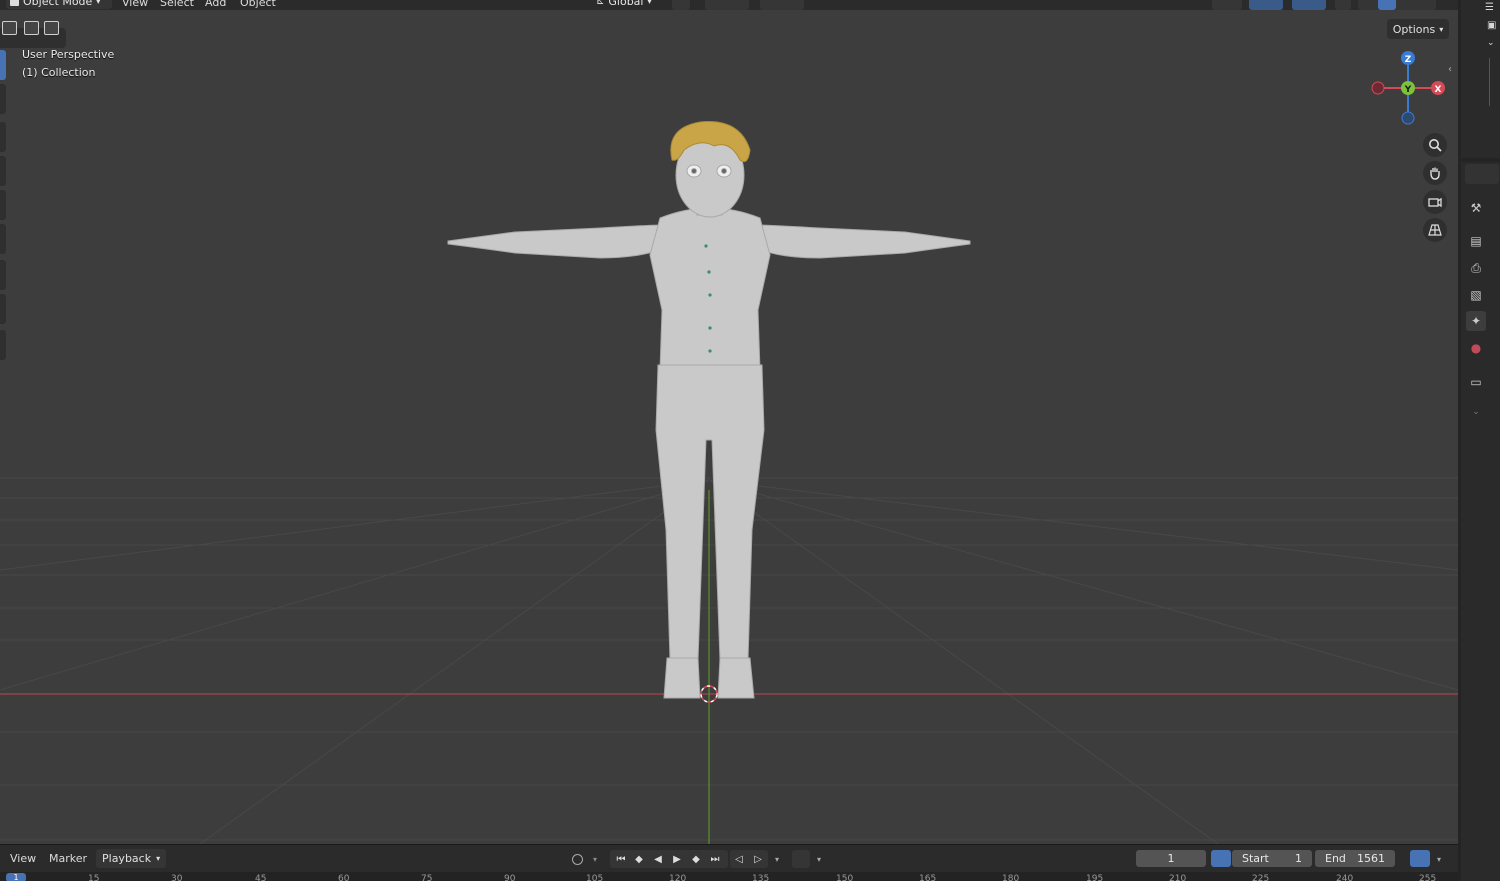 Image resolution: width=1500 pixels, height=881 pixels. Describe the element at coordinates (1491, 25) in the screenshot. I see `collection-box-icon: ▣` at that location.